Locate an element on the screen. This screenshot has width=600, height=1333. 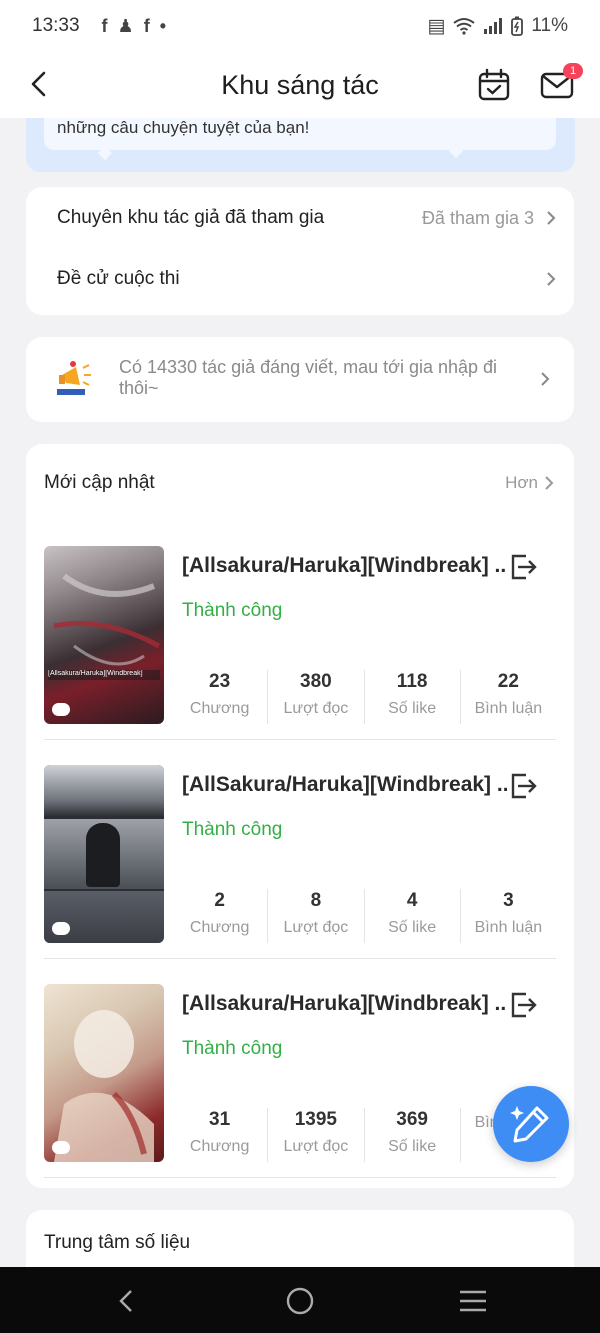
facebook-icon-2: f is located at coordinates (146, 25).